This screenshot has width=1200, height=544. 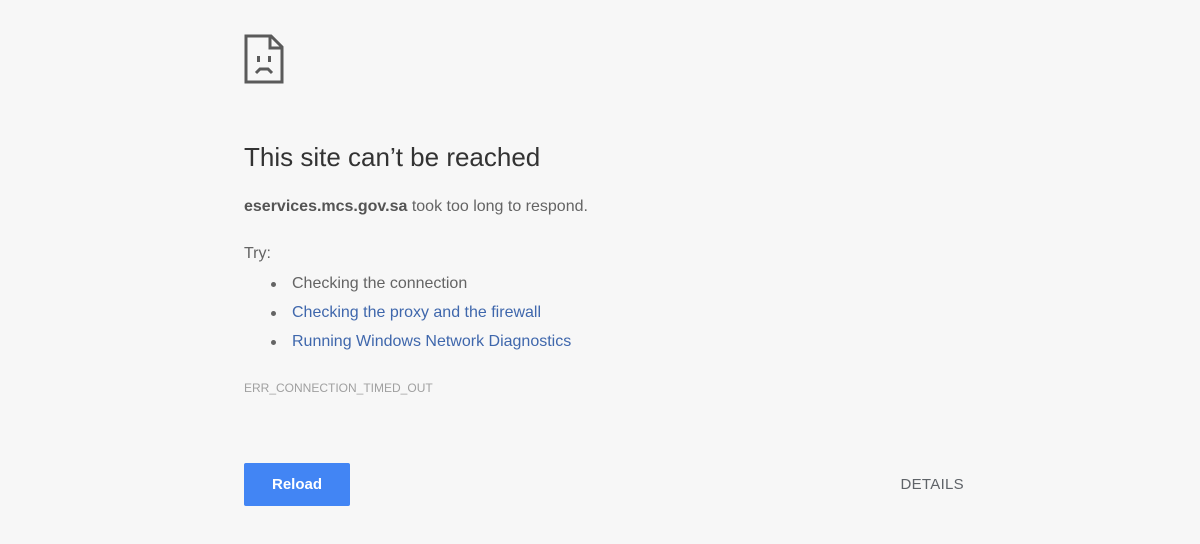 What do you see at coordinates (338, 388) in the screenshot?
I see `error-code: ERR_CONNECTION_TIMED_OUT` at bounding box center [338, 388].